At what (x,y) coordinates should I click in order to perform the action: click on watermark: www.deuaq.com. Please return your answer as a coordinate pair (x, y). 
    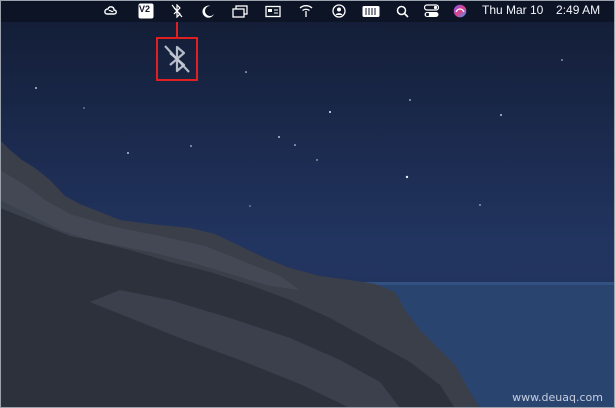
    Looking at the image, I should click on (557, 397).